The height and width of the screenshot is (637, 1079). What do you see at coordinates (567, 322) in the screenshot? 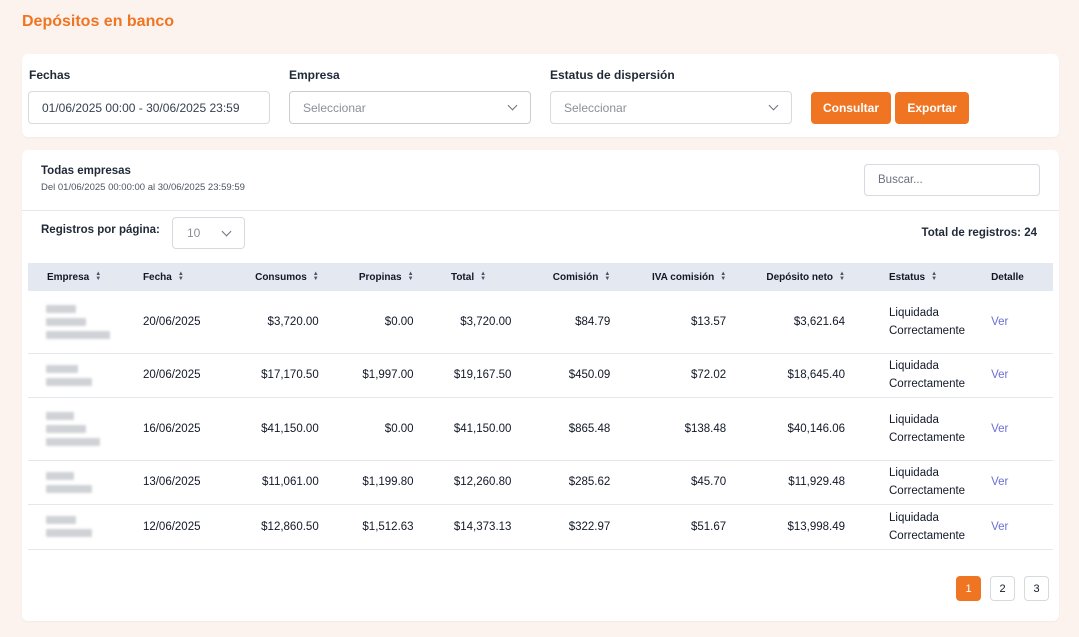
I see `comision-cell: $84.79` at bounding box center [567, 322].